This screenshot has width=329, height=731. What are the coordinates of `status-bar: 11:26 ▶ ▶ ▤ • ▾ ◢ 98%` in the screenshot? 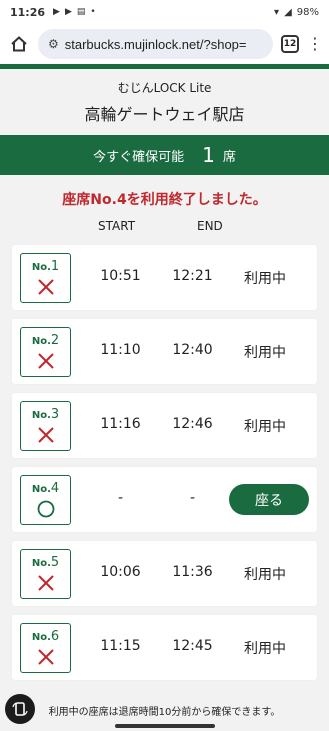 It's located at (164, 12).